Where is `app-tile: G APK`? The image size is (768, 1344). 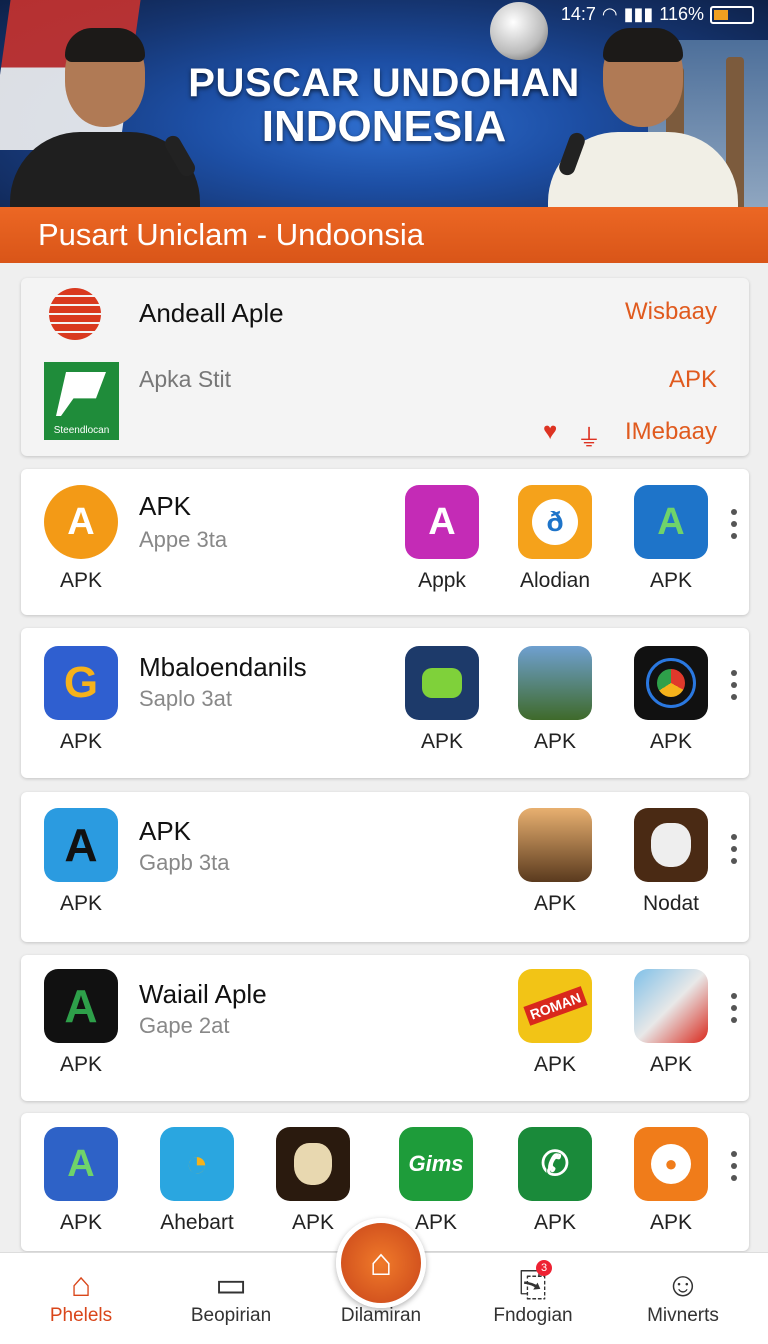 app-tile: G APK is located at coordinates (81, 700).